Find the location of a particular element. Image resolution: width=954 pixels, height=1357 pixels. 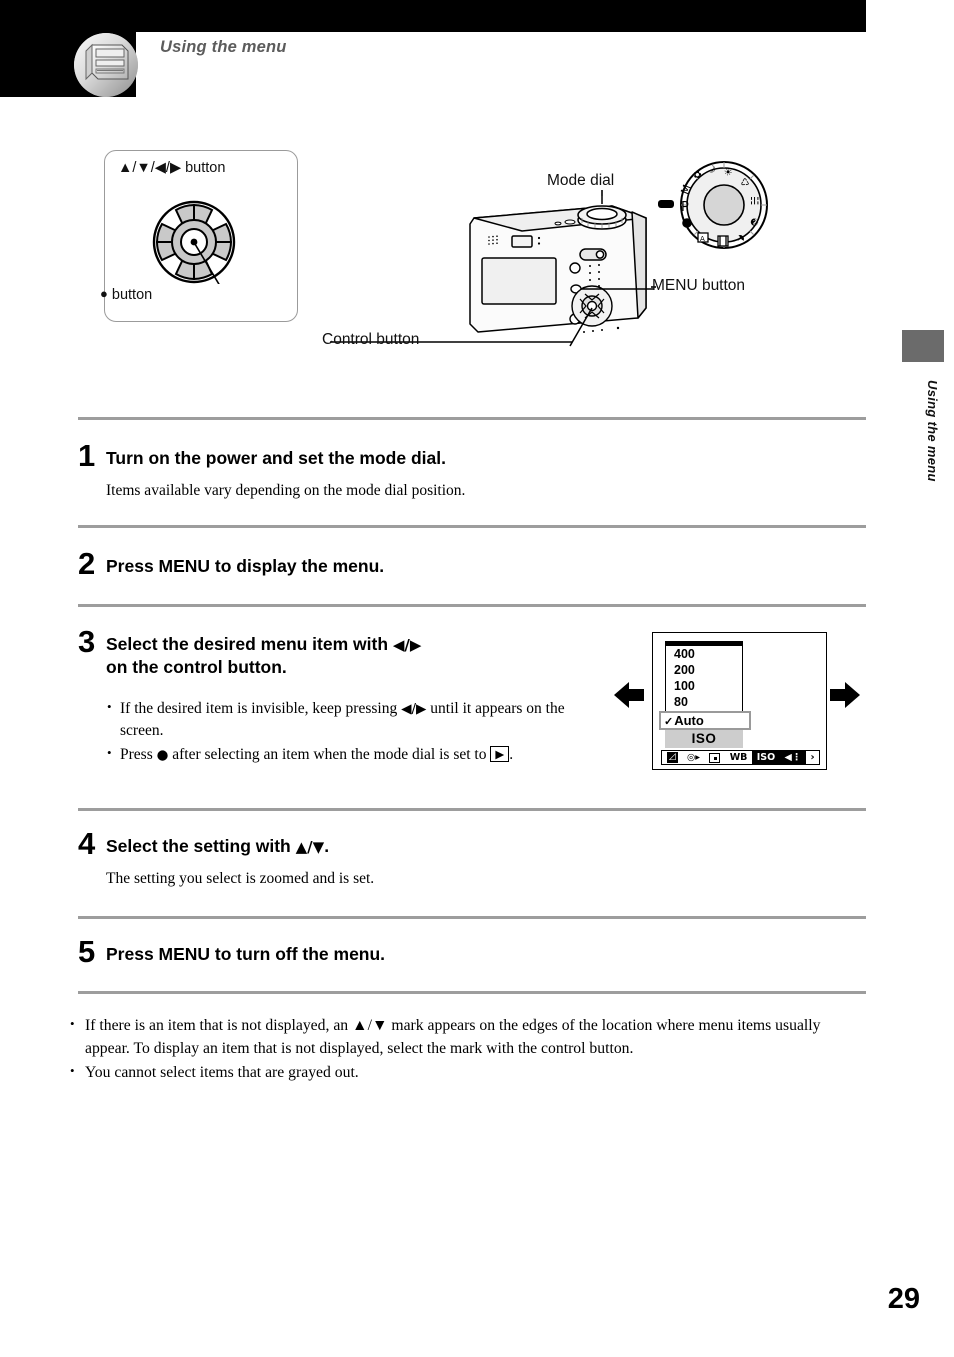

list-item: 100 is located at coordinates (704, 686).